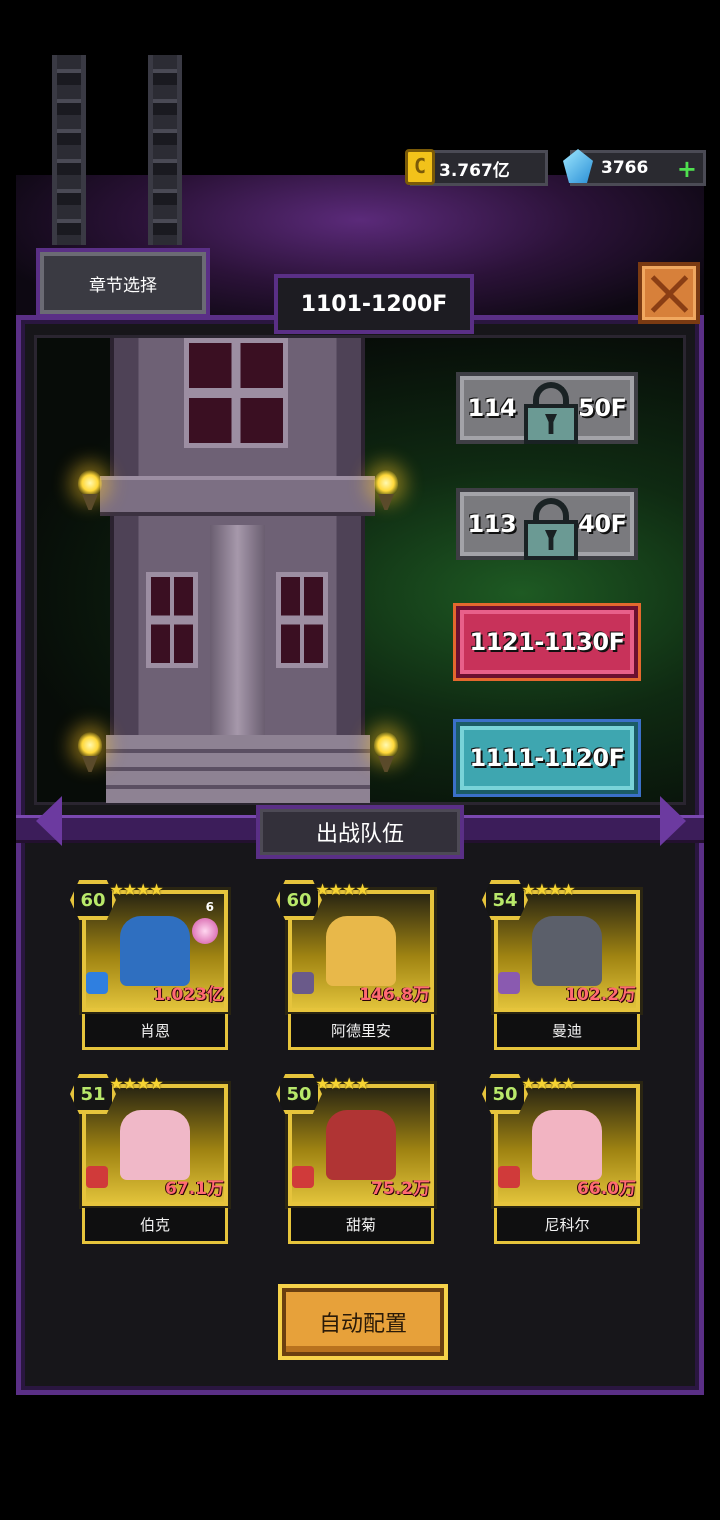 Image resolution: width=720 pixels, height=1520 pixels. I want to click on hero-card: ★★★★★ 60 6 1.023亿 肖恩, so click(149, 965).